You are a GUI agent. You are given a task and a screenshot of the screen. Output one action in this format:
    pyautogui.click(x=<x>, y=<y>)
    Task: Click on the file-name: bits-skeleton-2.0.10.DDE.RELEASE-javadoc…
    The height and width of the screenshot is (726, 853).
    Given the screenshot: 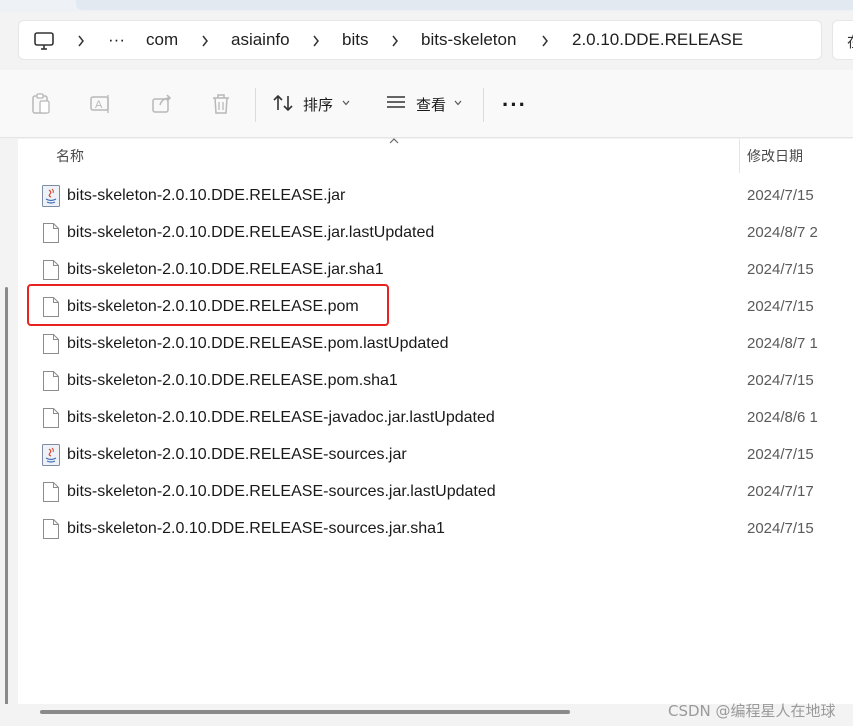 What is the action you would take?
    pyautogui.click(x=281, y=417)
    